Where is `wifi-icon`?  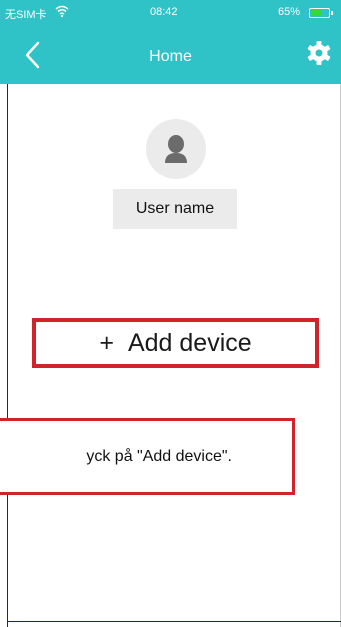
wifi-icon is located at coordinates (62, 12).